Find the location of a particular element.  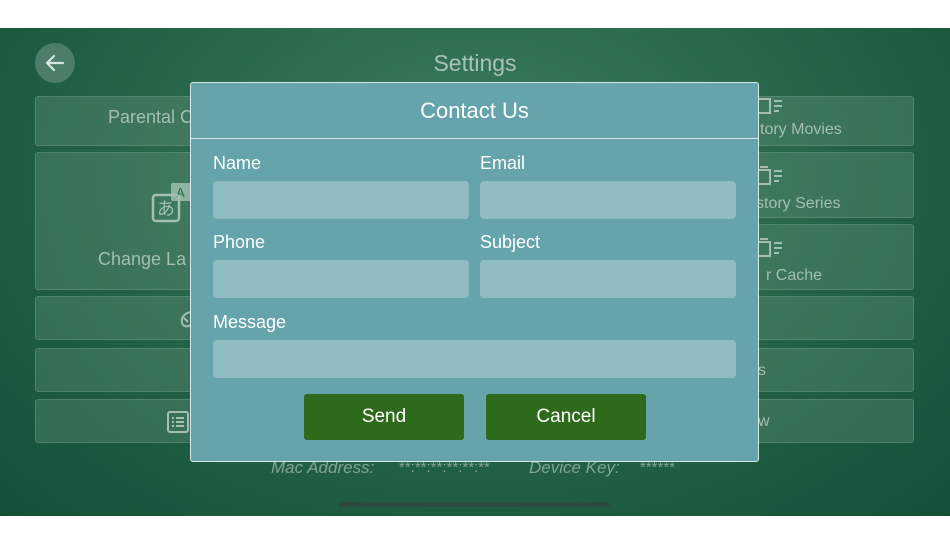

tile-row5-right-label: w is located at coordinates (764, 421).